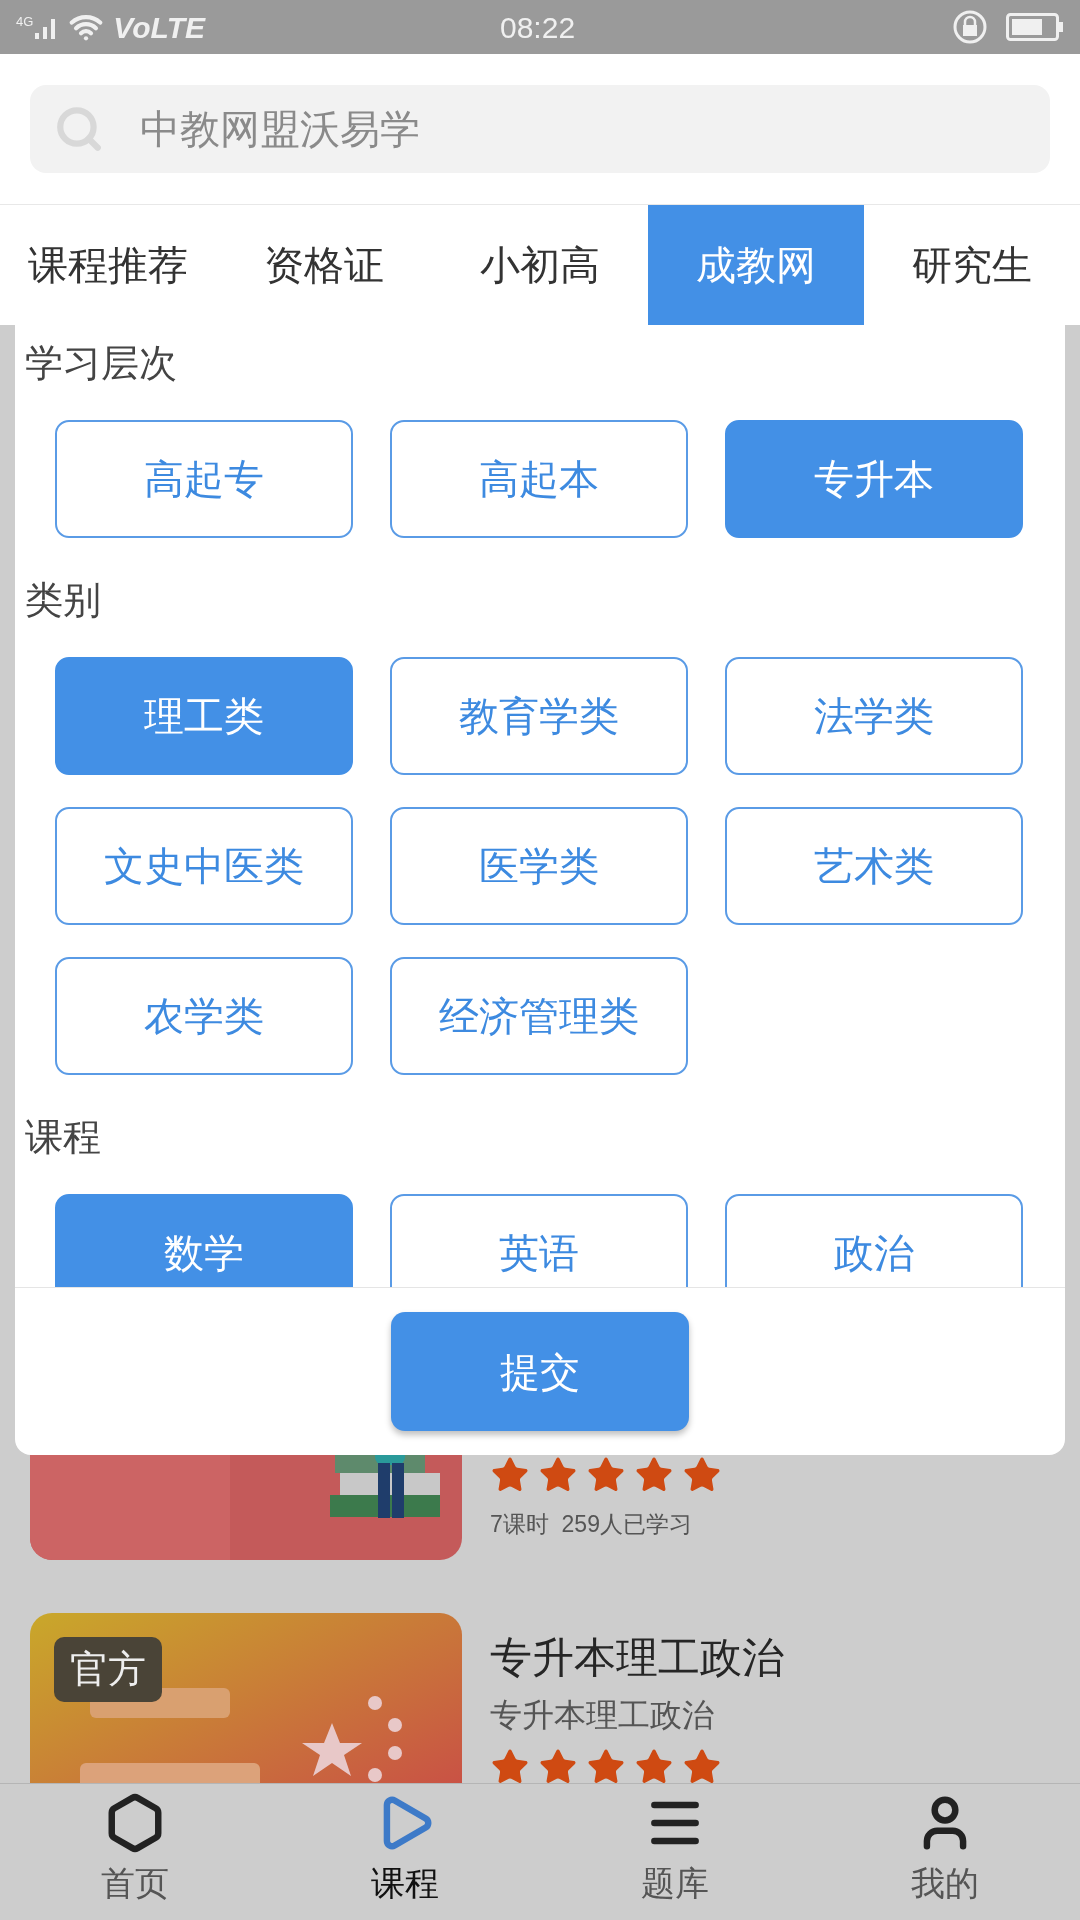 This screenshot has width=1080, height=1920. Describe the element at coordinates (874, 479) in the screenshot. I see `filter-option: 专升本` at that location.